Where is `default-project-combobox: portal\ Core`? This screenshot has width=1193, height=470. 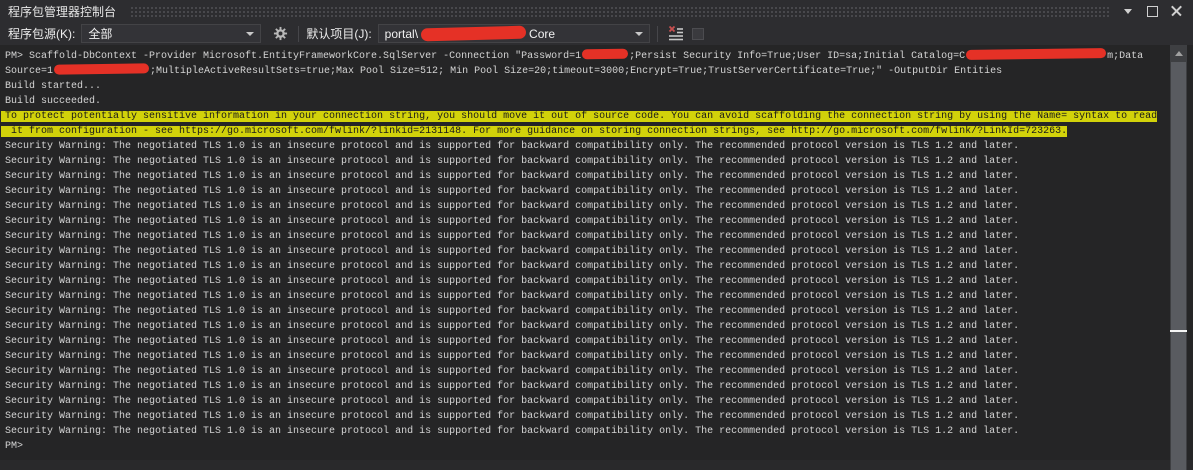 default-project-combobox: portal\ Core is located at coordinates (513, 33).